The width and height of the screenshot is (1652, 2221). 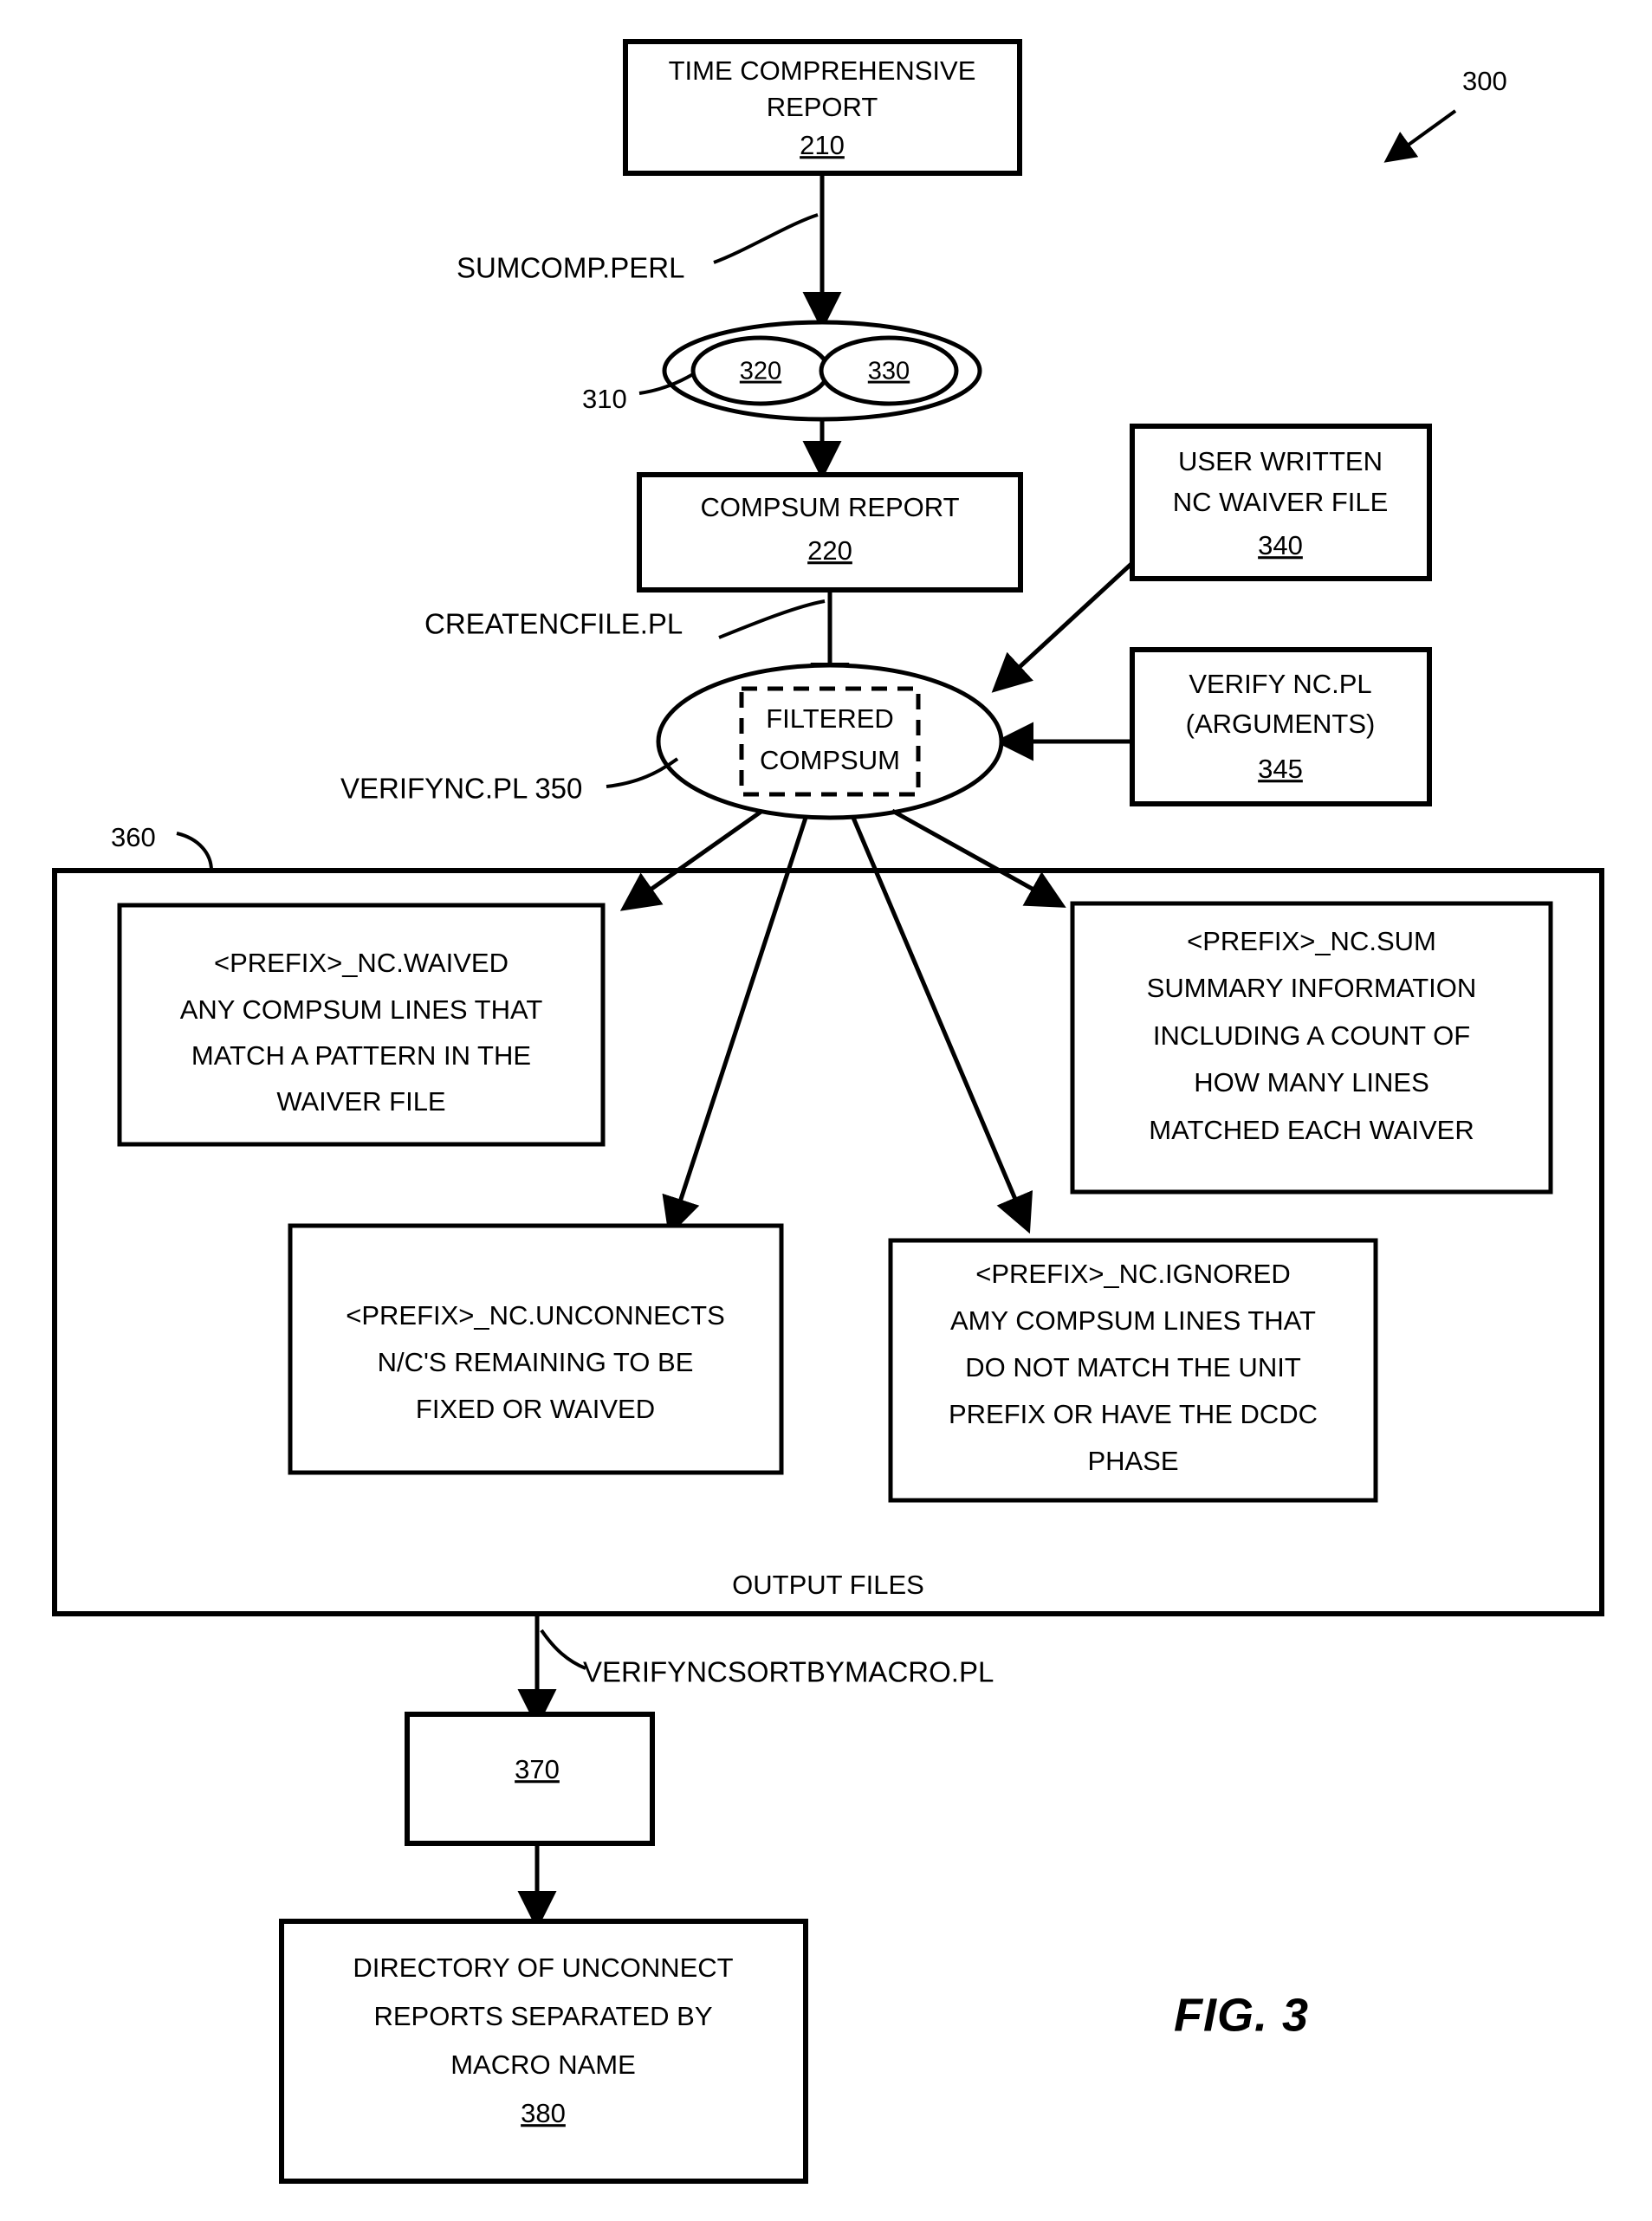 I want to click on verify-nc-pl-line2: (ARGUMENTS), so click(x=1281, y=724).